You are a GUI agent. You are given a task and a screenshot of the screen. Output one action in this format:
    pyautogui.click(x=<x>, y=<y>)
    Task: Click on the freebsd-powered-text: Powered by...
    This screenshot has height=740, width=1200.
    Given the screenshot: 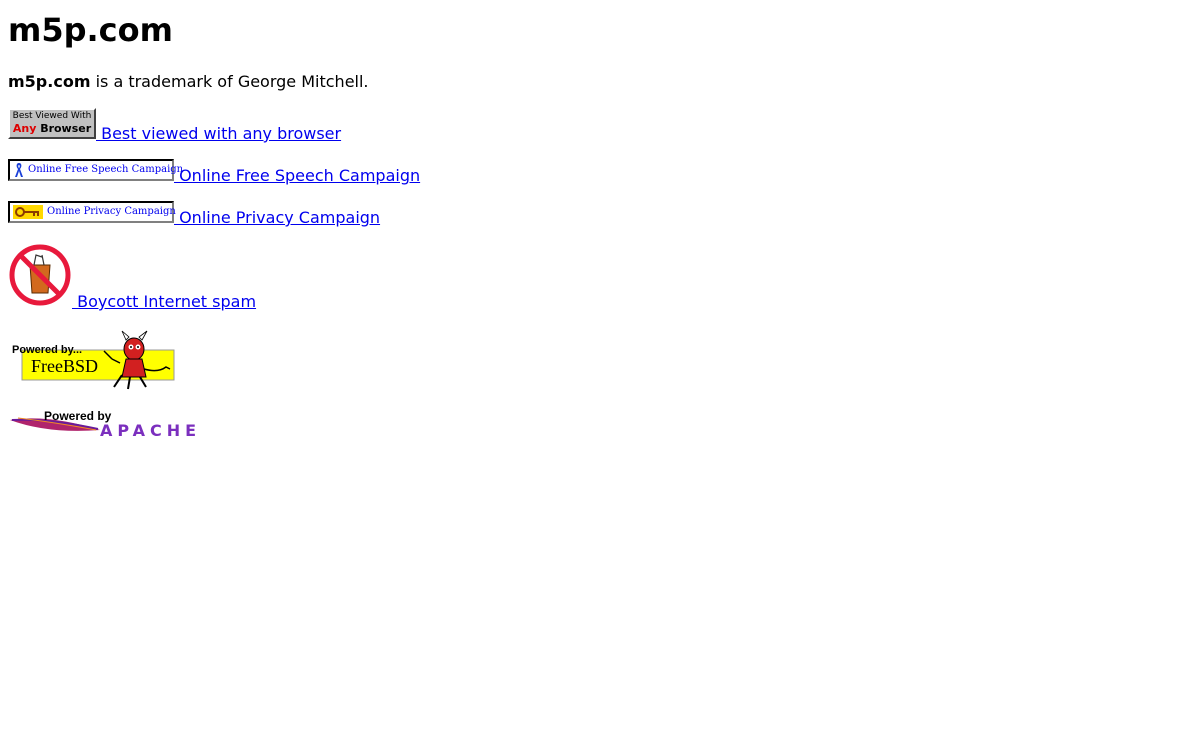 What is the action you would take?
    pyautogui.click(x=47, y=350)
    